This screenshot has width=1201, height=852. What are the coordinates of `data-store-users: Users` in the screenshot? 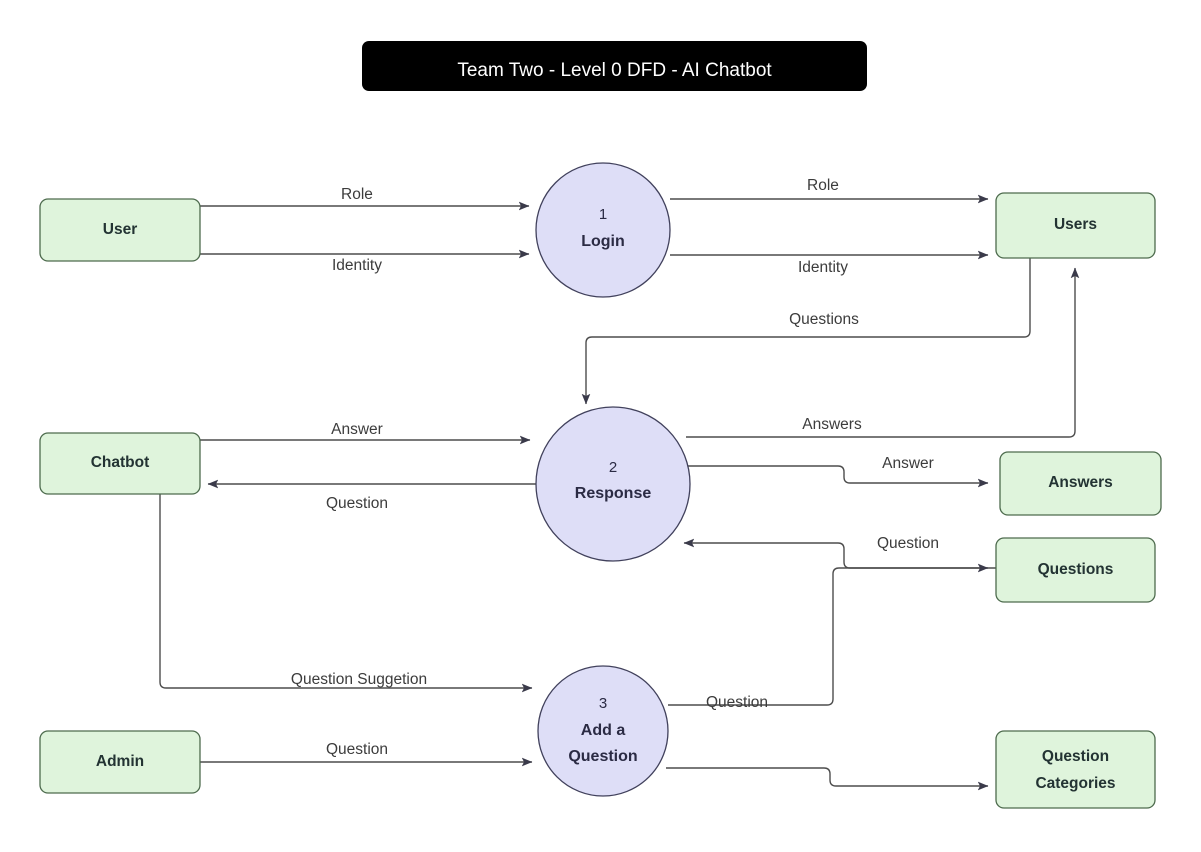 It's located at (1075, 225).